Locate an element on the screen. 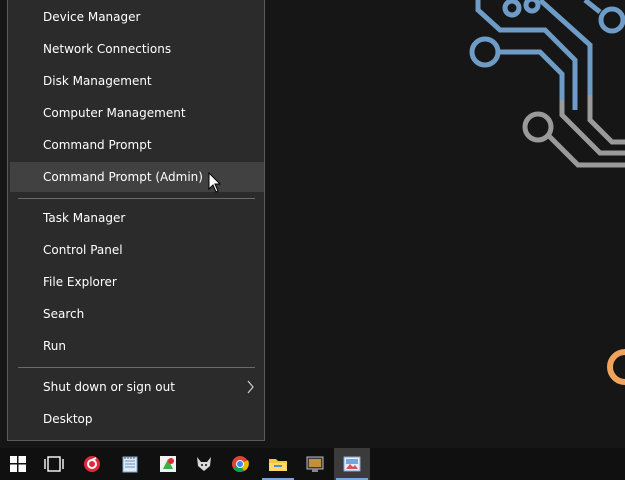 The width and height of the screenshot is (625, 480). menu-item-label: Command Prompt is located at coordinates (97, 145).